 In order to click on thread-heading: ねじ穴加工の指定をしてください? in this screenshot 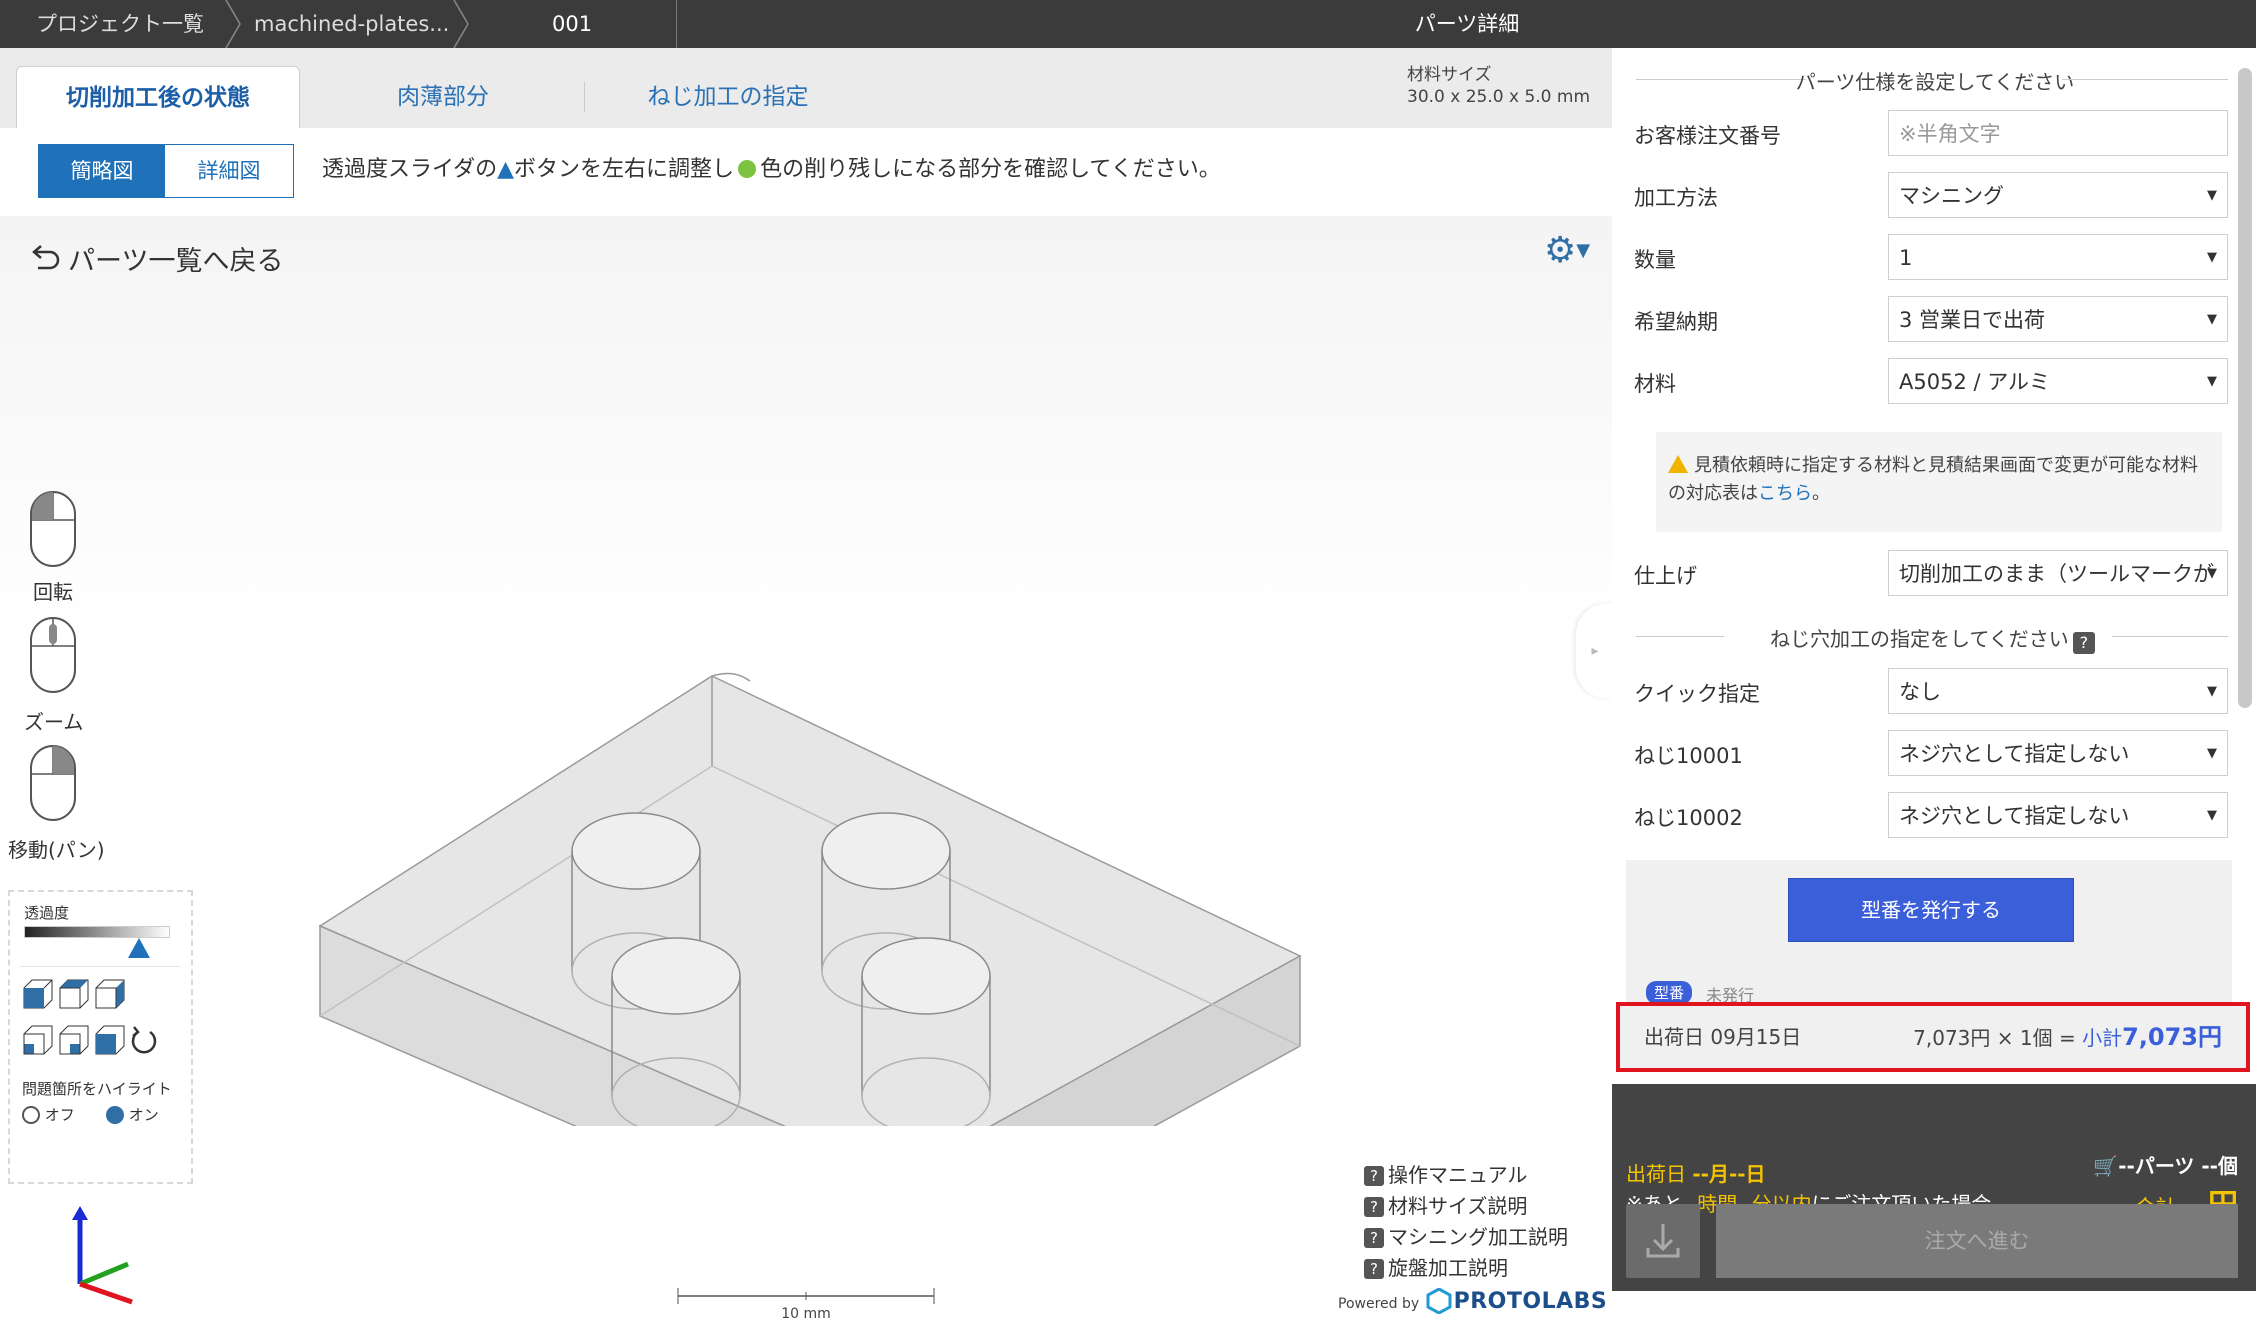, I will do `click(1932, 638)`.